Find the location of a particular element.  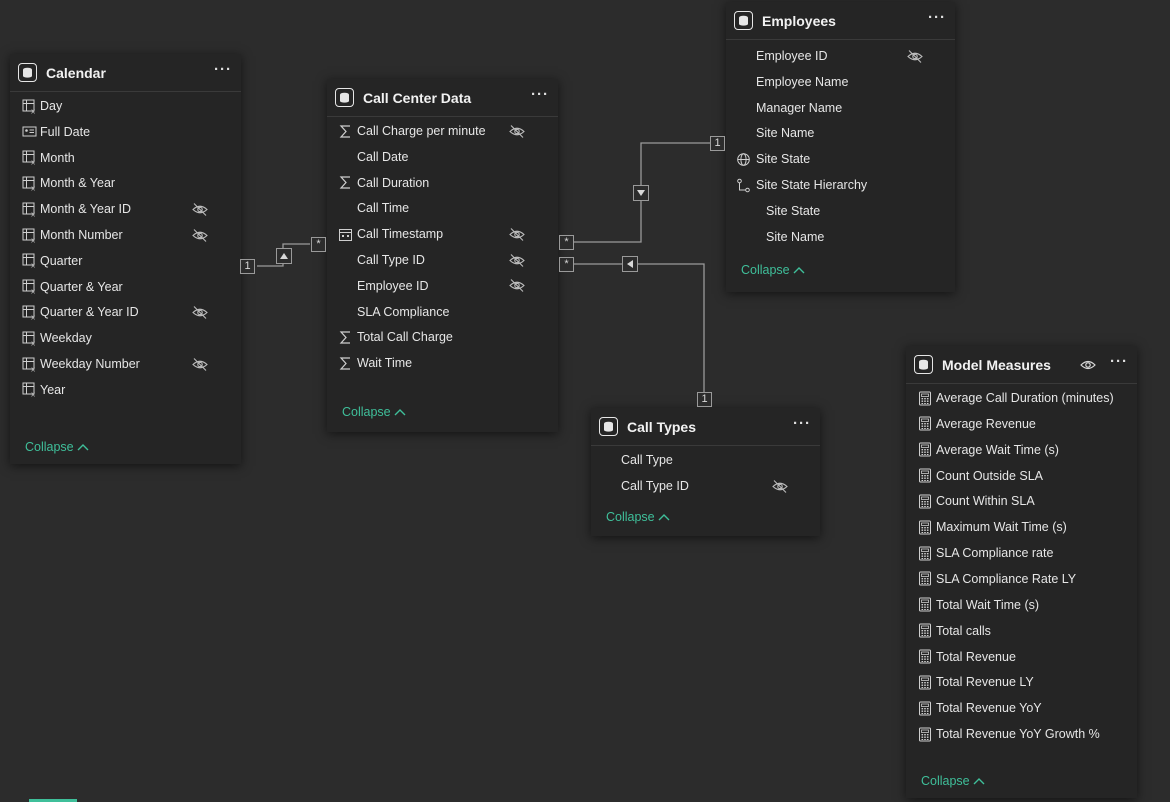

employees-collapse-link: Collapse is located at coordinates (773, 270).